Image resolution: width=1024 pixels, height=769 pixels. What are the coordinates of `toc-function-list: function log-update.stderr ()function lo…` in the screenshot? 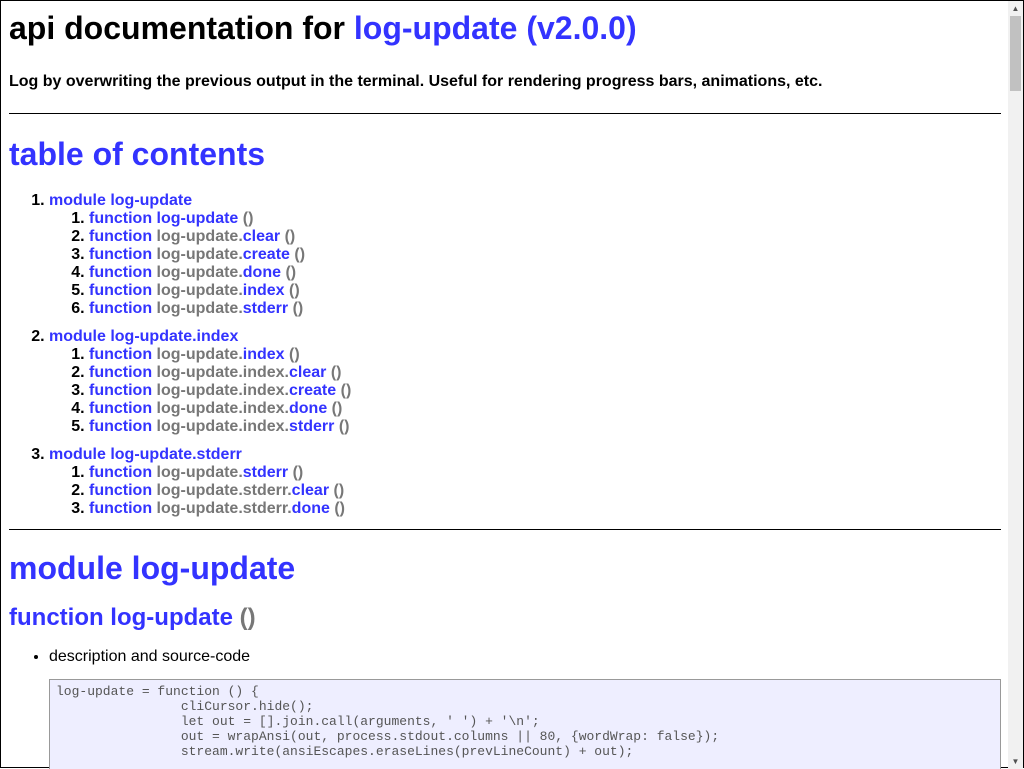 It's located at (525, 491).